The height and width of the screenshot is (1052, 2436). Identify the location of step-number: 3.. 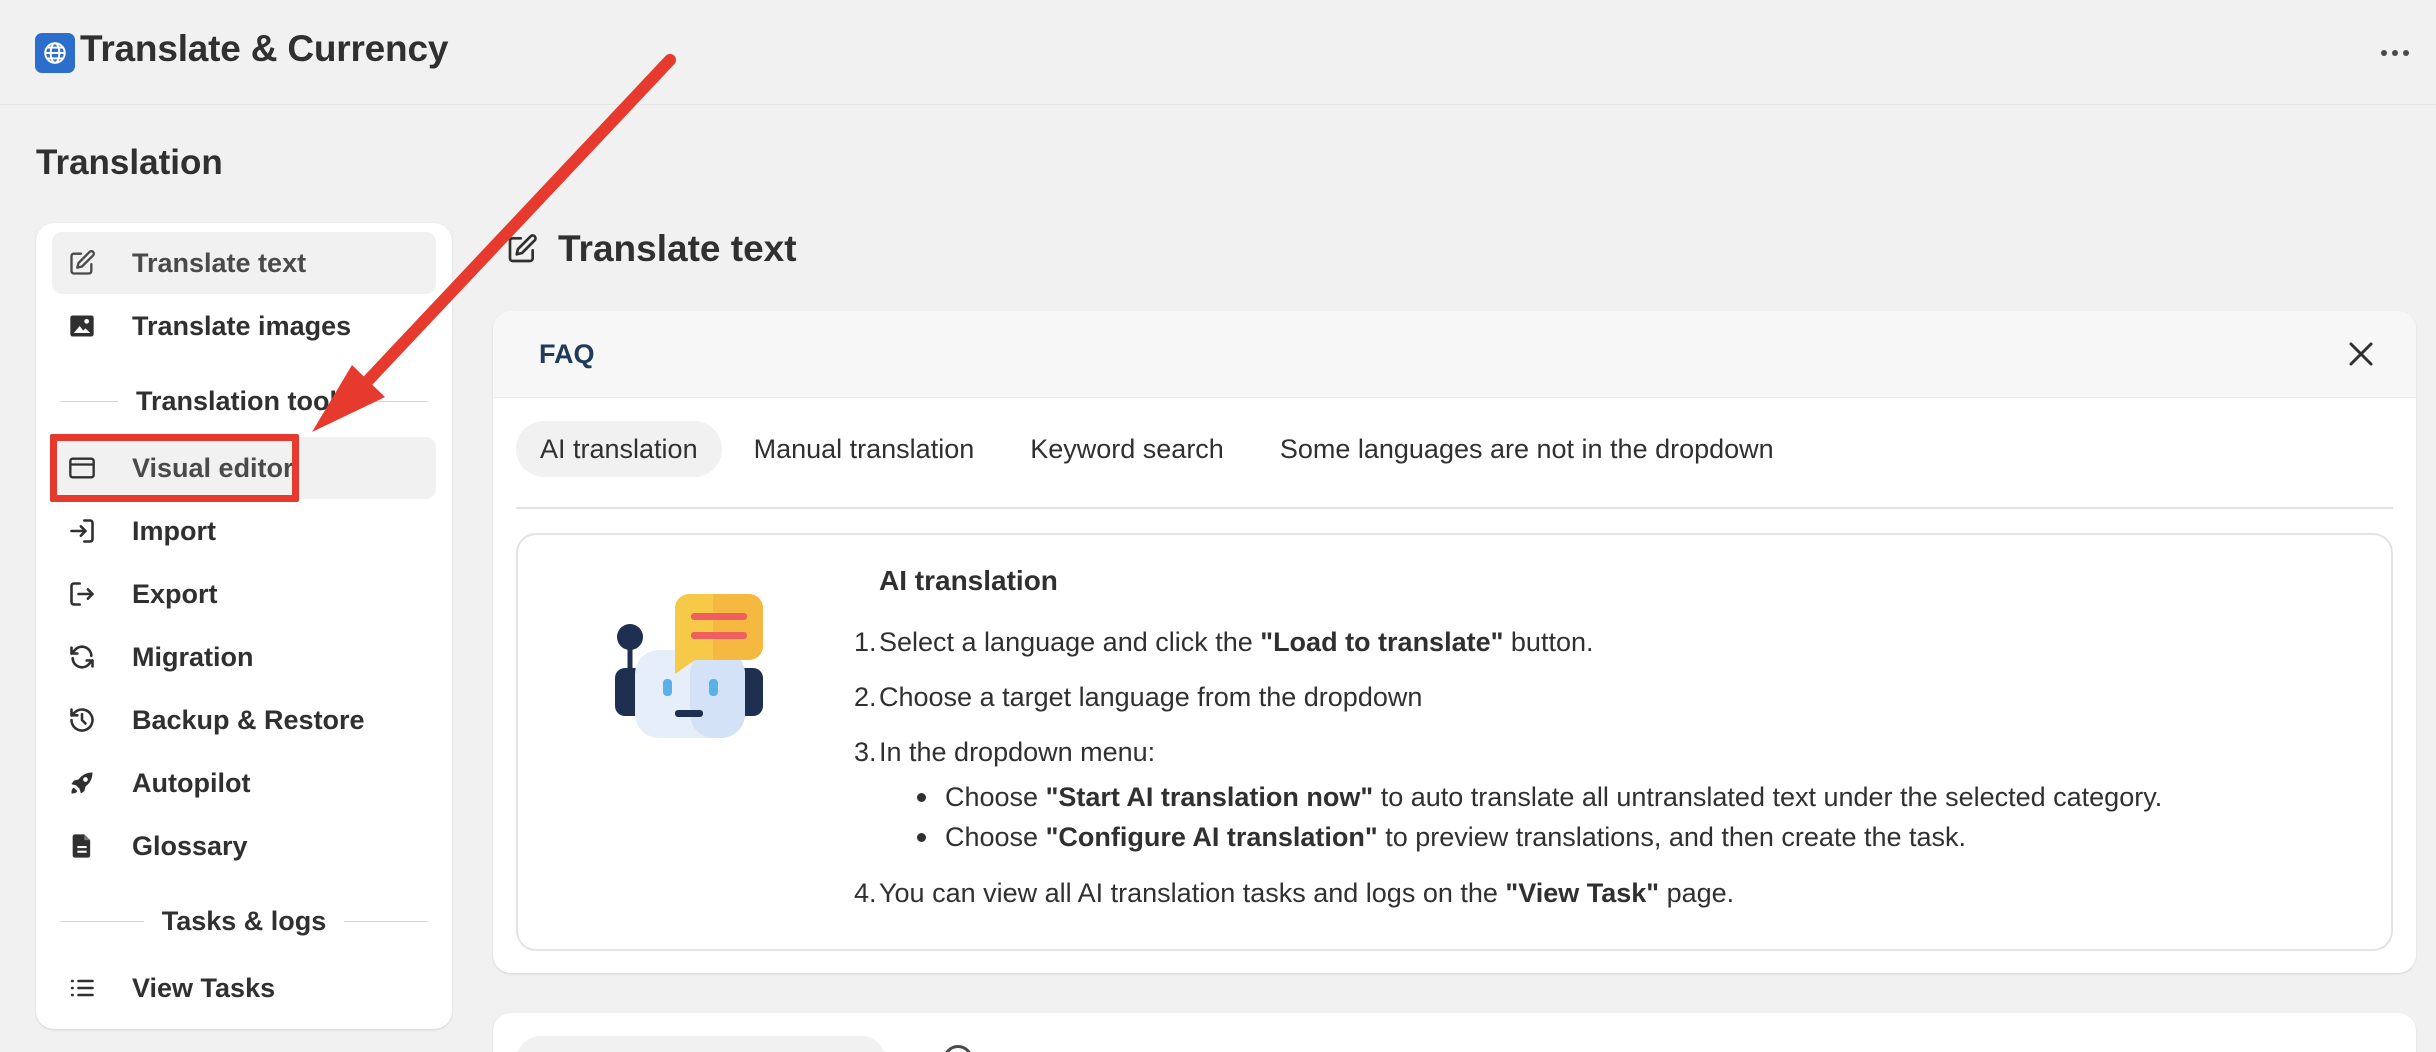
(865, 752).